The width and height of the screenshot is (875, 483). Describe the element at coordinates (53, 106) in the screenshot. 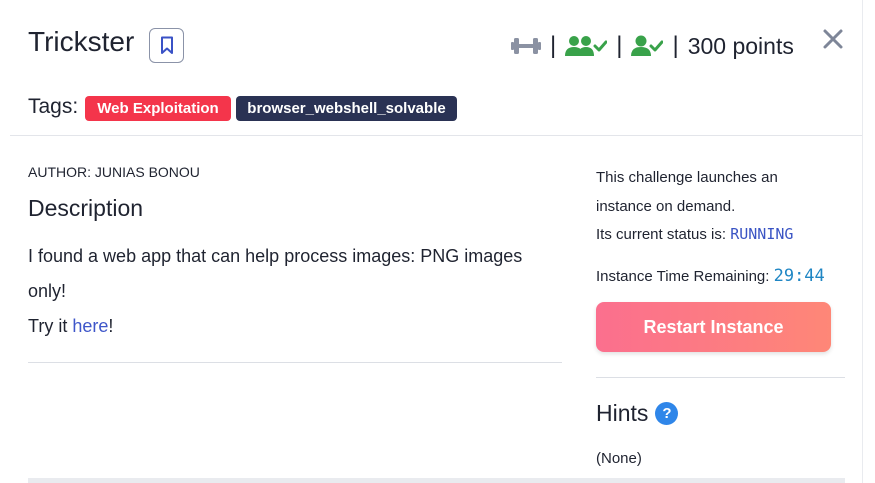

I see `tags-label: Tags:` at that location.